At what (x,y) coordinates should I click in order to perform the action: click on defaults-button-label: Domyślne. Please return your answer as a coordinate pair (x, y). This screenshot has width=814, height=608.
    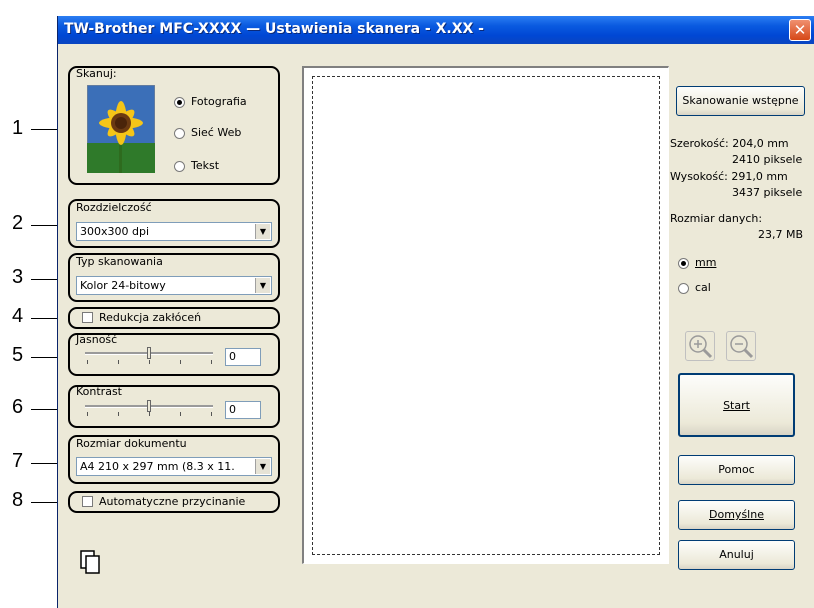
    Looking at the image, I should click on (736, 514).